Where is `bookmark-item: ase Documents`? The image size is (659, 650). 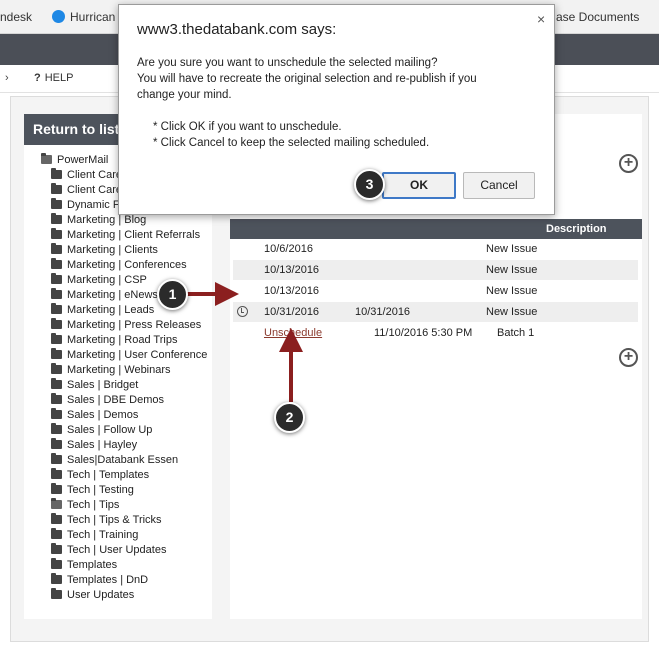
bookmark-item: ase Documents is located at coordinates (597, 17).